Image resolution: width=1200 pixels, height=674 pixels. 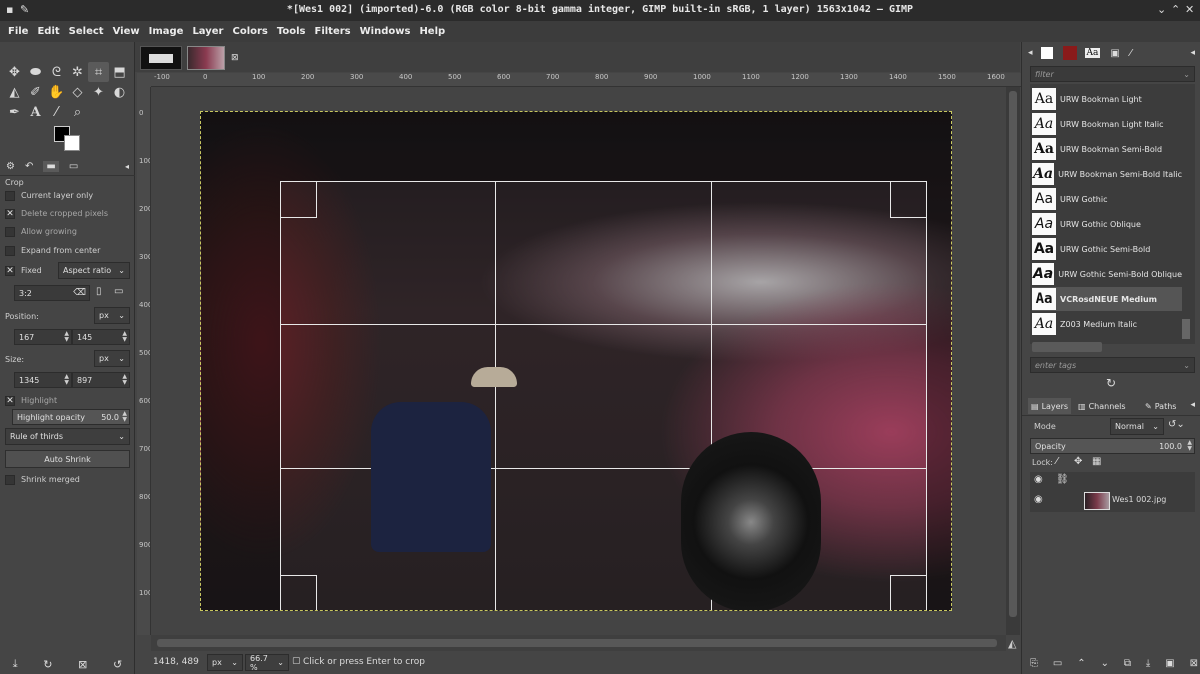 What do you see at coordinates (1192, 53) in the screenshot?
I see `dock-panel-menu-icon: ◂` at bounding box center [1192, 53].